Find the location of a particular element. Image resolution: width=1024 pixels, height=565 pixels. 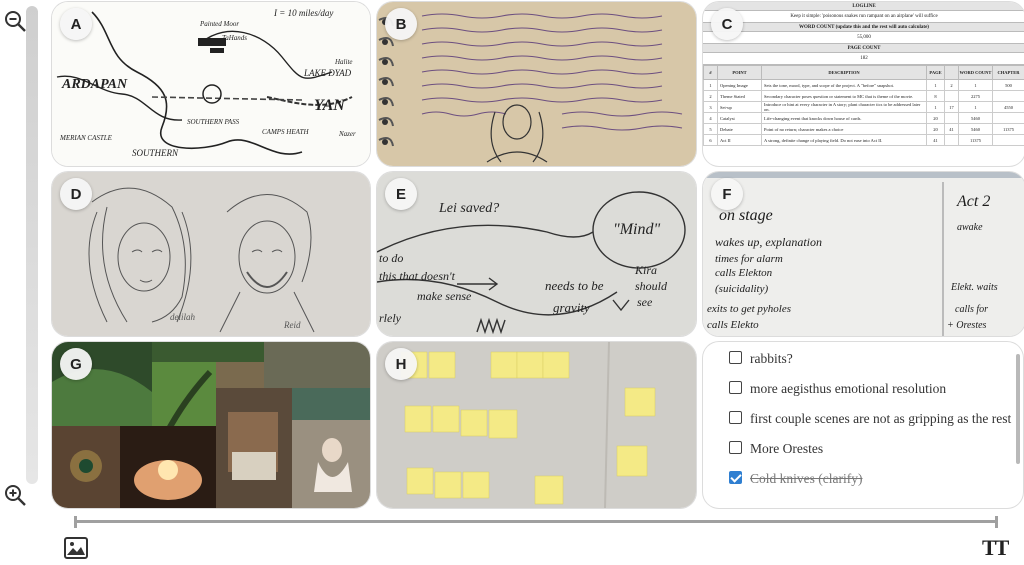

column-header: PAGE is located at coordinates (935, 72).